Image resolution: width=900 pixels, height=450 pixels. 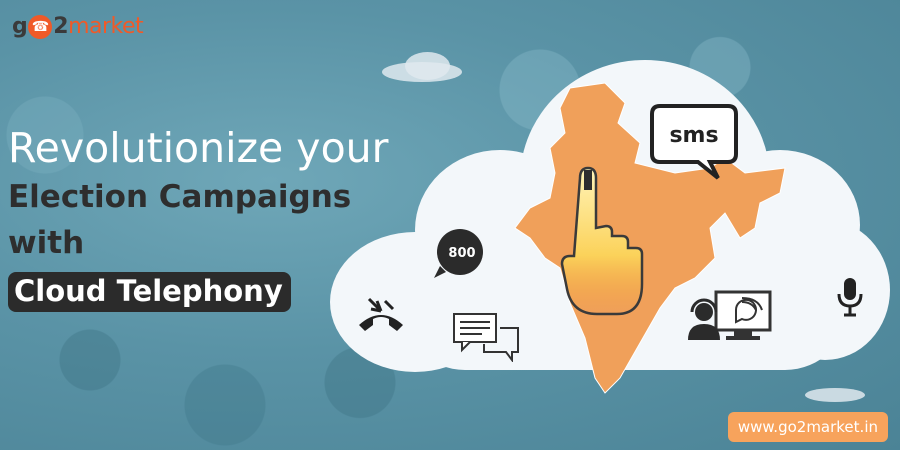 I want to click on agent-screen-icon, so click(x=730, y=315).